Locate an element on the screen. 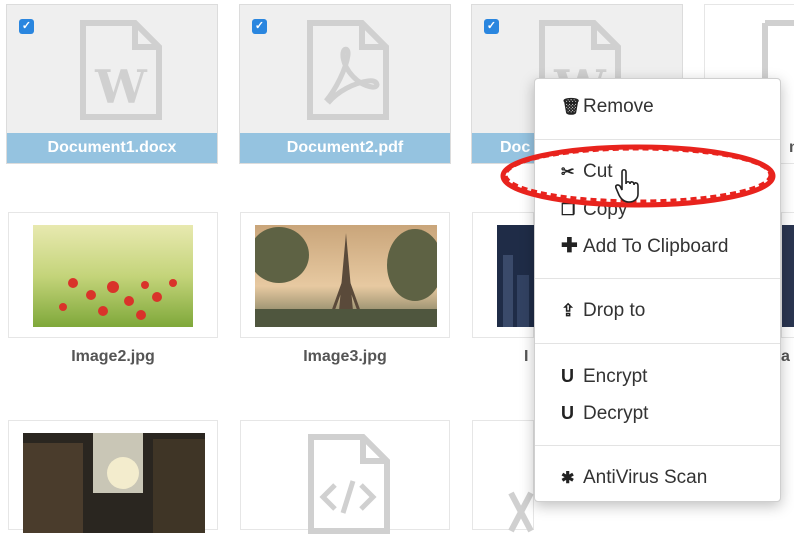 The width and height of the screenshot is (794, 537). file-tile-document1: ✓ W Document1.docx is located at coordinates (112, 84).